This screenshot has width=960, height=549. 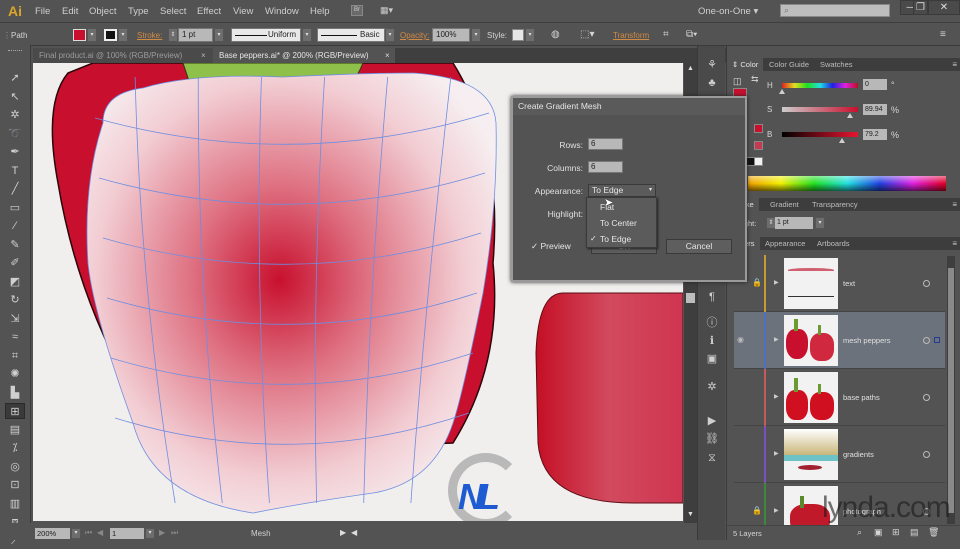 I want to click on scroll-down-arrow: ▼, so click(x=690, y=514).